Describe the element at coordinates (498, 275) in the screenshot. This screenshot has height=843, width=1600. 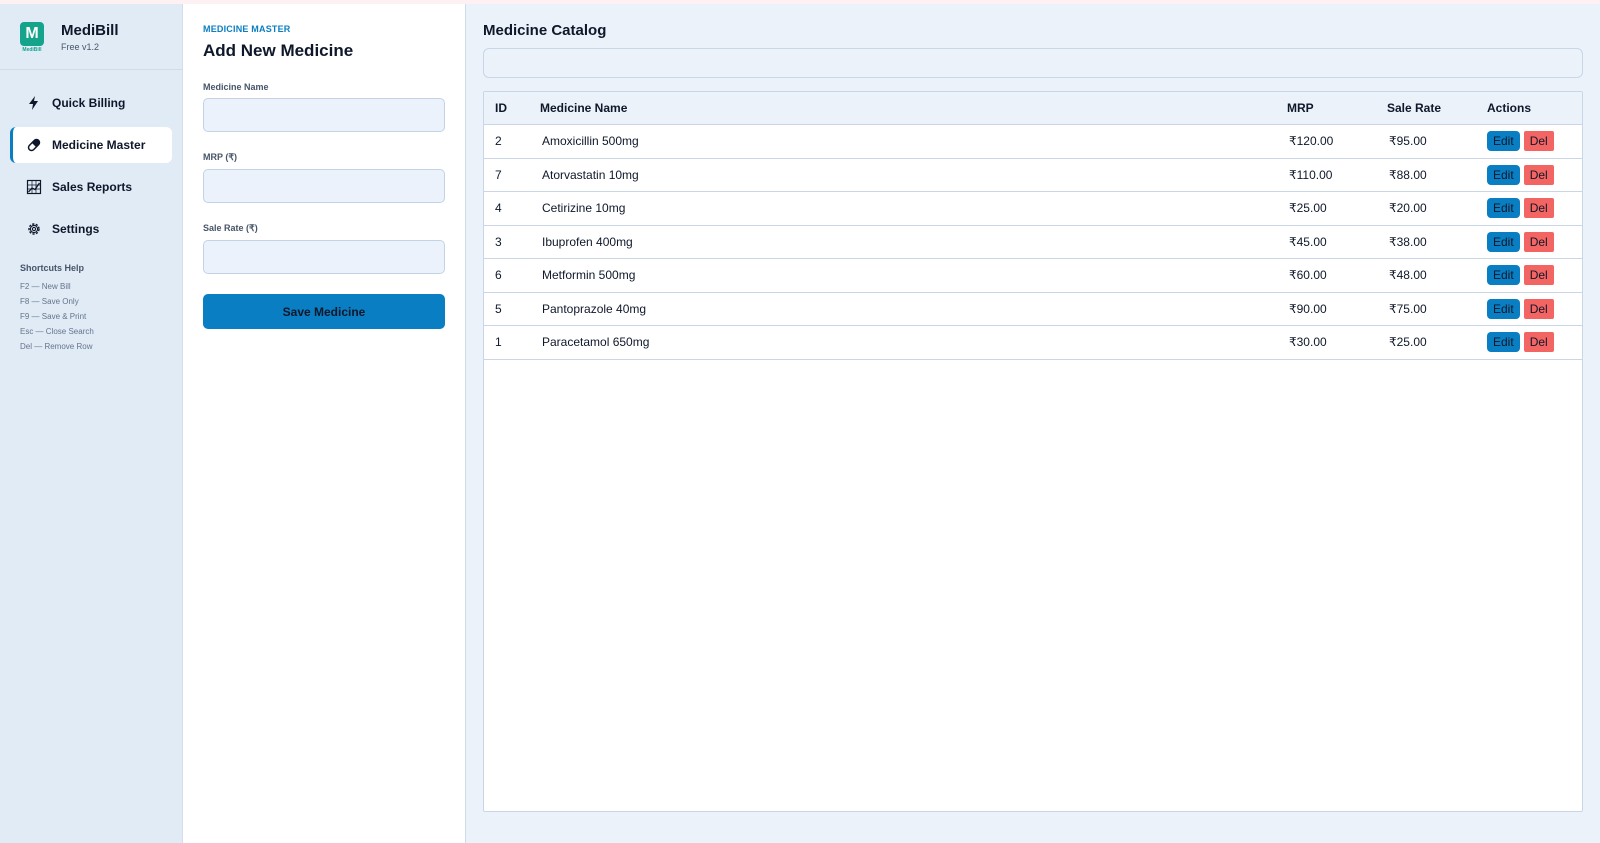
I see `cell-id: 6` at that location.